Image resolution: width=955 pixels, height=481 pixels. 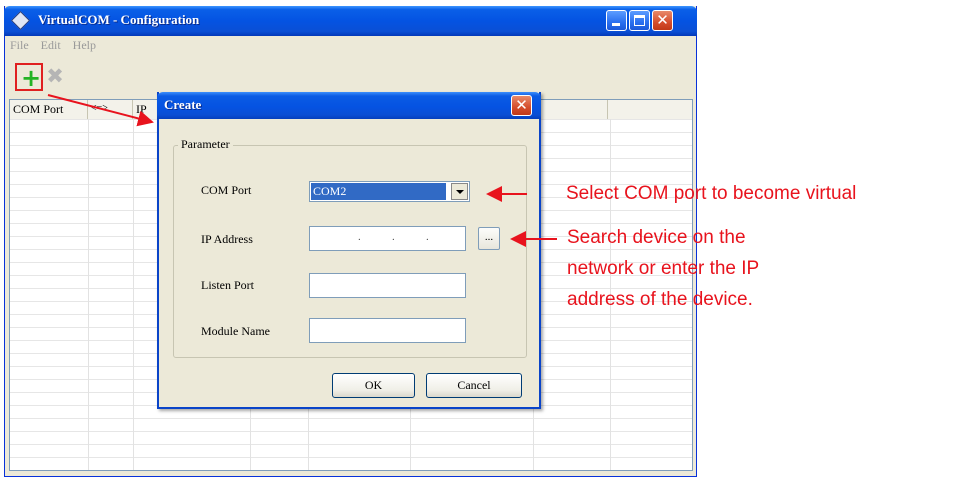 I want to click on maximize-button, so click(x=639, y=20).